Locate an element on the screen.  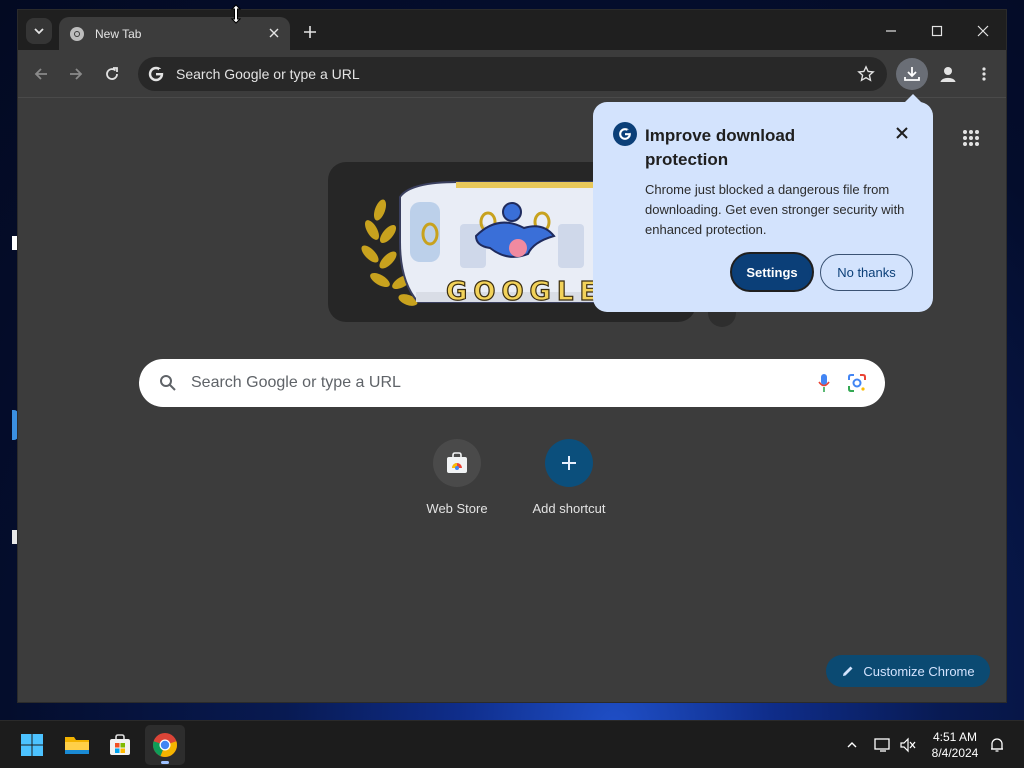
settings-button: Settings is located at coordinates (772, 272).